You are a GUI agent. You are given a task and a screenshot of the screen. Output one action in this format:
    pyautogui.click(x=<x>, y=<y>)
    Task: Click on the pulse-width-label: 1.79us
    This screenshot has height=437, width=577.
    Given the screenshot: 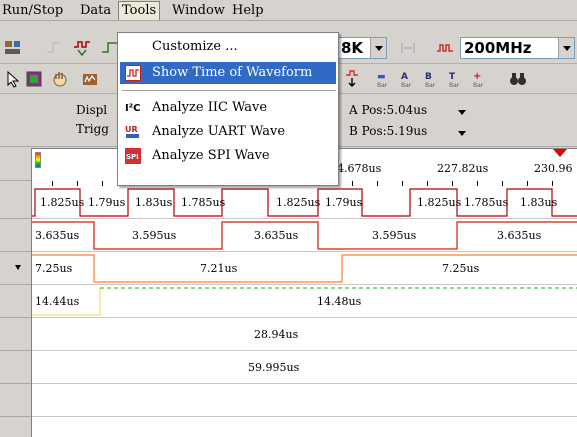 What is the action you would take?
    pyautogui.click(x=344, y=202)
    